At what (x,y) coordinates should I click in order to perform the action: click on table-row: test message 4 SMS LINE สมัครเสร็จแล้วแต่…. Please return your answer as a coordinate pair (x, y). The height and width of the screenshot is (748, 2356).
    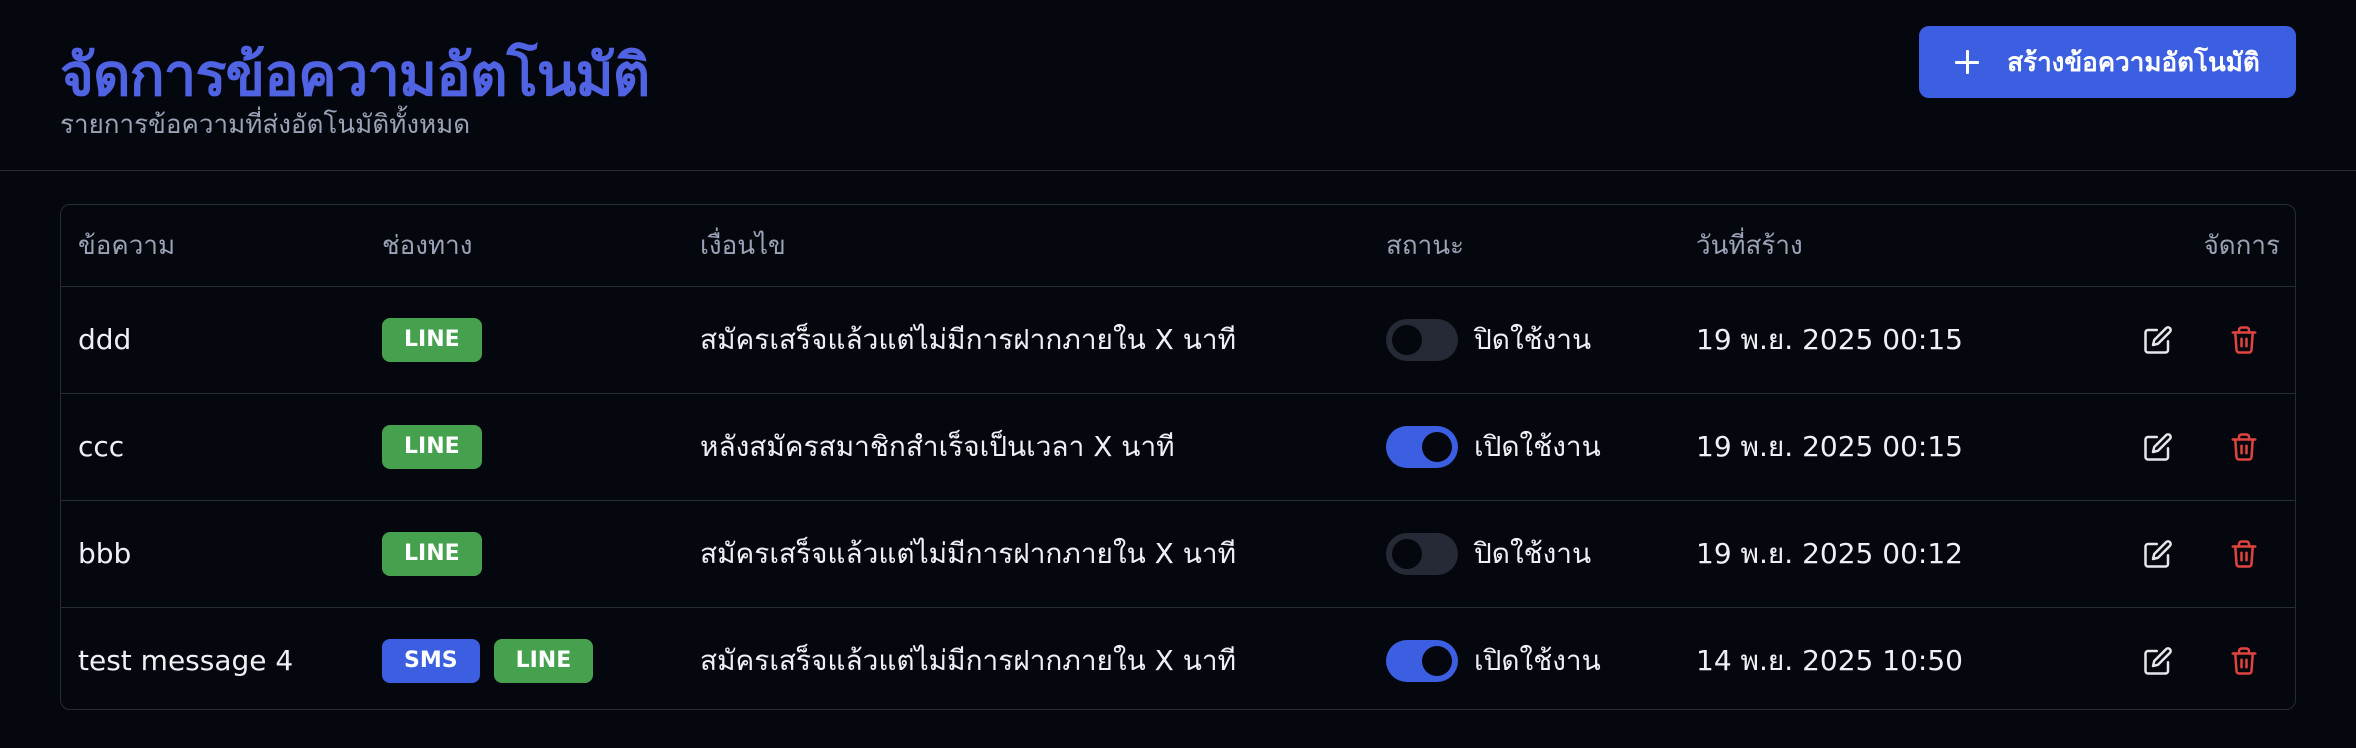
    Looking at the image, I should click on (1178, 658).